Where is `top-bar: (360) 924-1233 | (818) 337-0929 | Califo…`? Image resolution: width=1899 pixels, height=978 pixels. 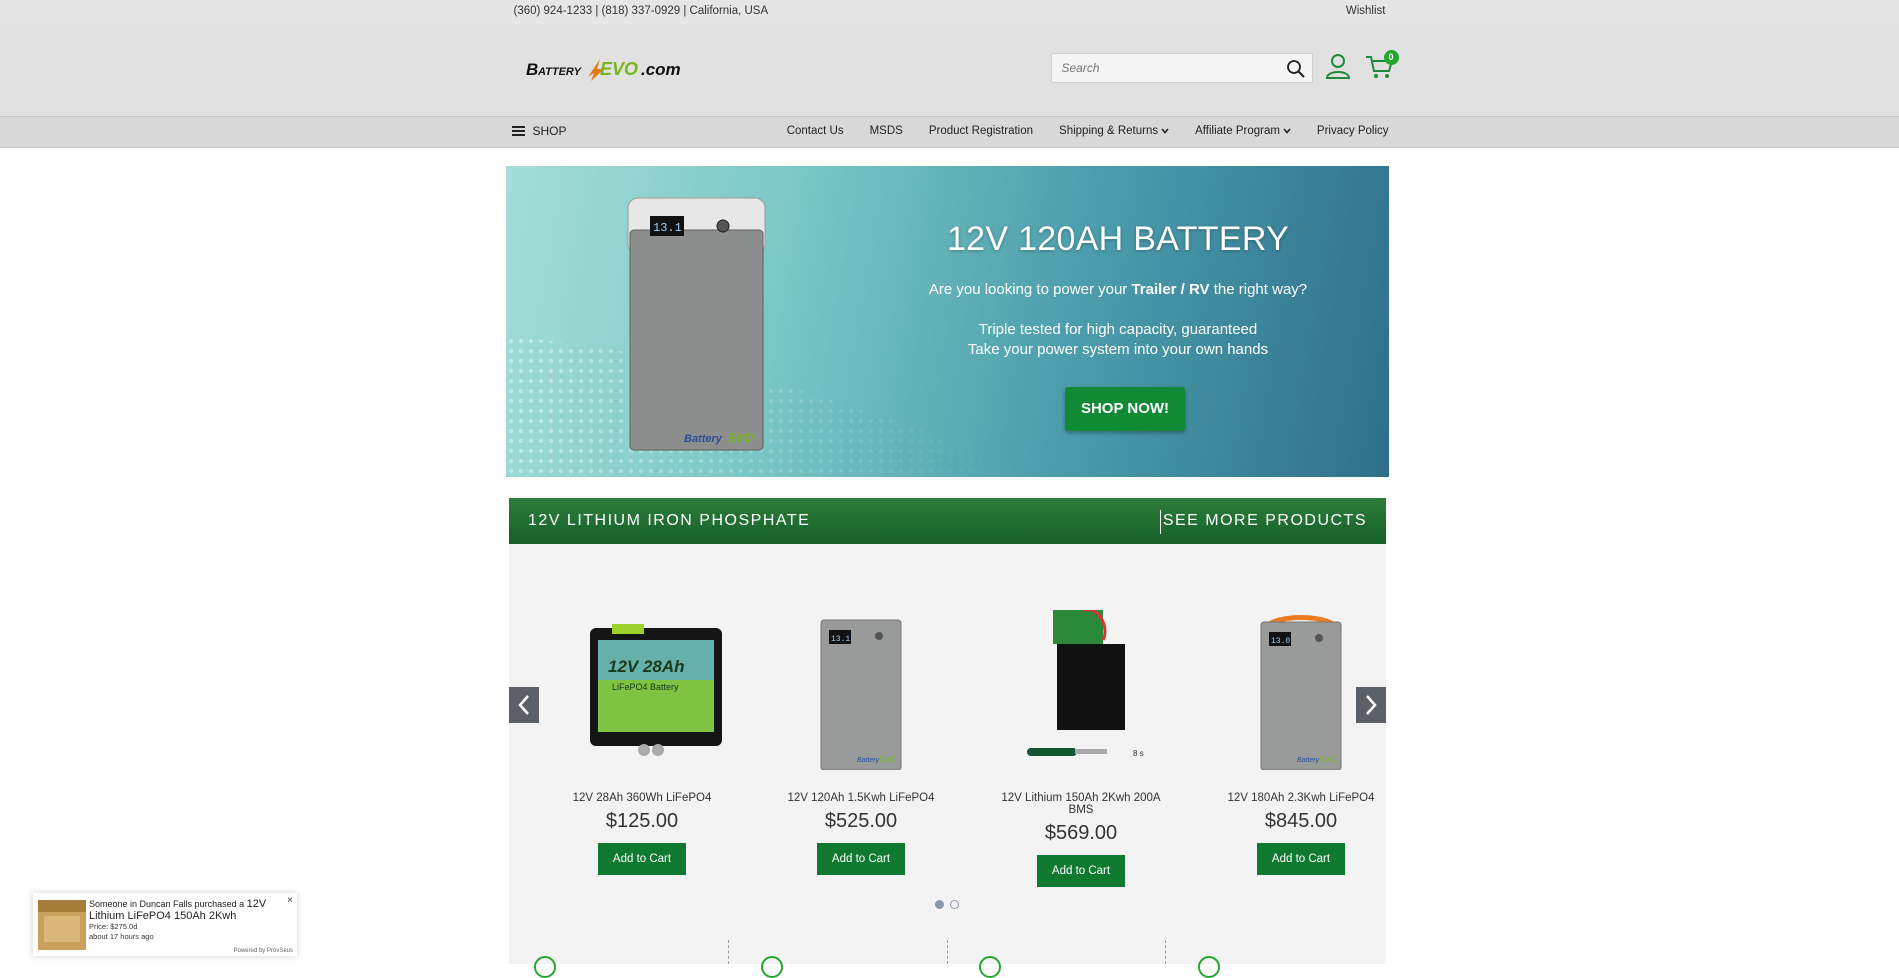
top-bar: (360) 924-1233 | (818) 337-0929 | Califo… is located at coordinates (949, 12).